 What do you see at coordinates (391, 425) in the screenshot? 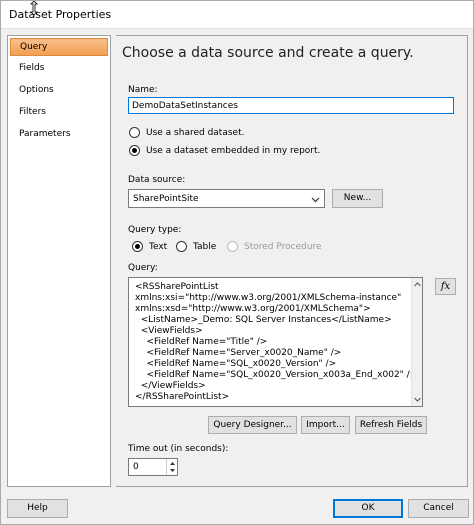
I see `refresh-fields-button: Refresh Fields` at bounding box center [391, 425].